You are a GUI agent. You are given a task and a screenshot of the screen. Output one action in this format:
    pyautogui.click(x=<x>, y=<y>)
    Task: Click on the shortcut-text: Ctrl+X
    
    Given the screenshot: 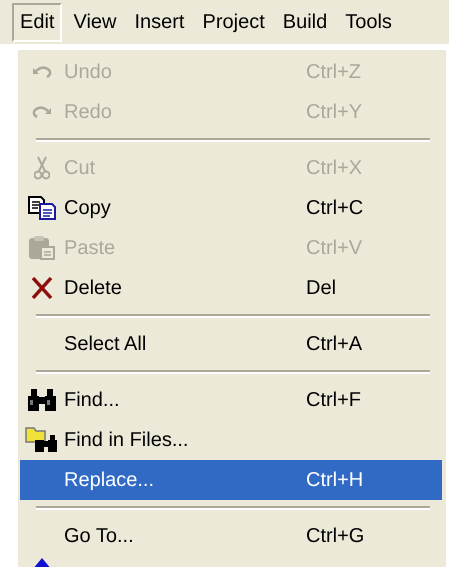 What is the action you would take?
    pyautogui.click(x=335, y=168)
    